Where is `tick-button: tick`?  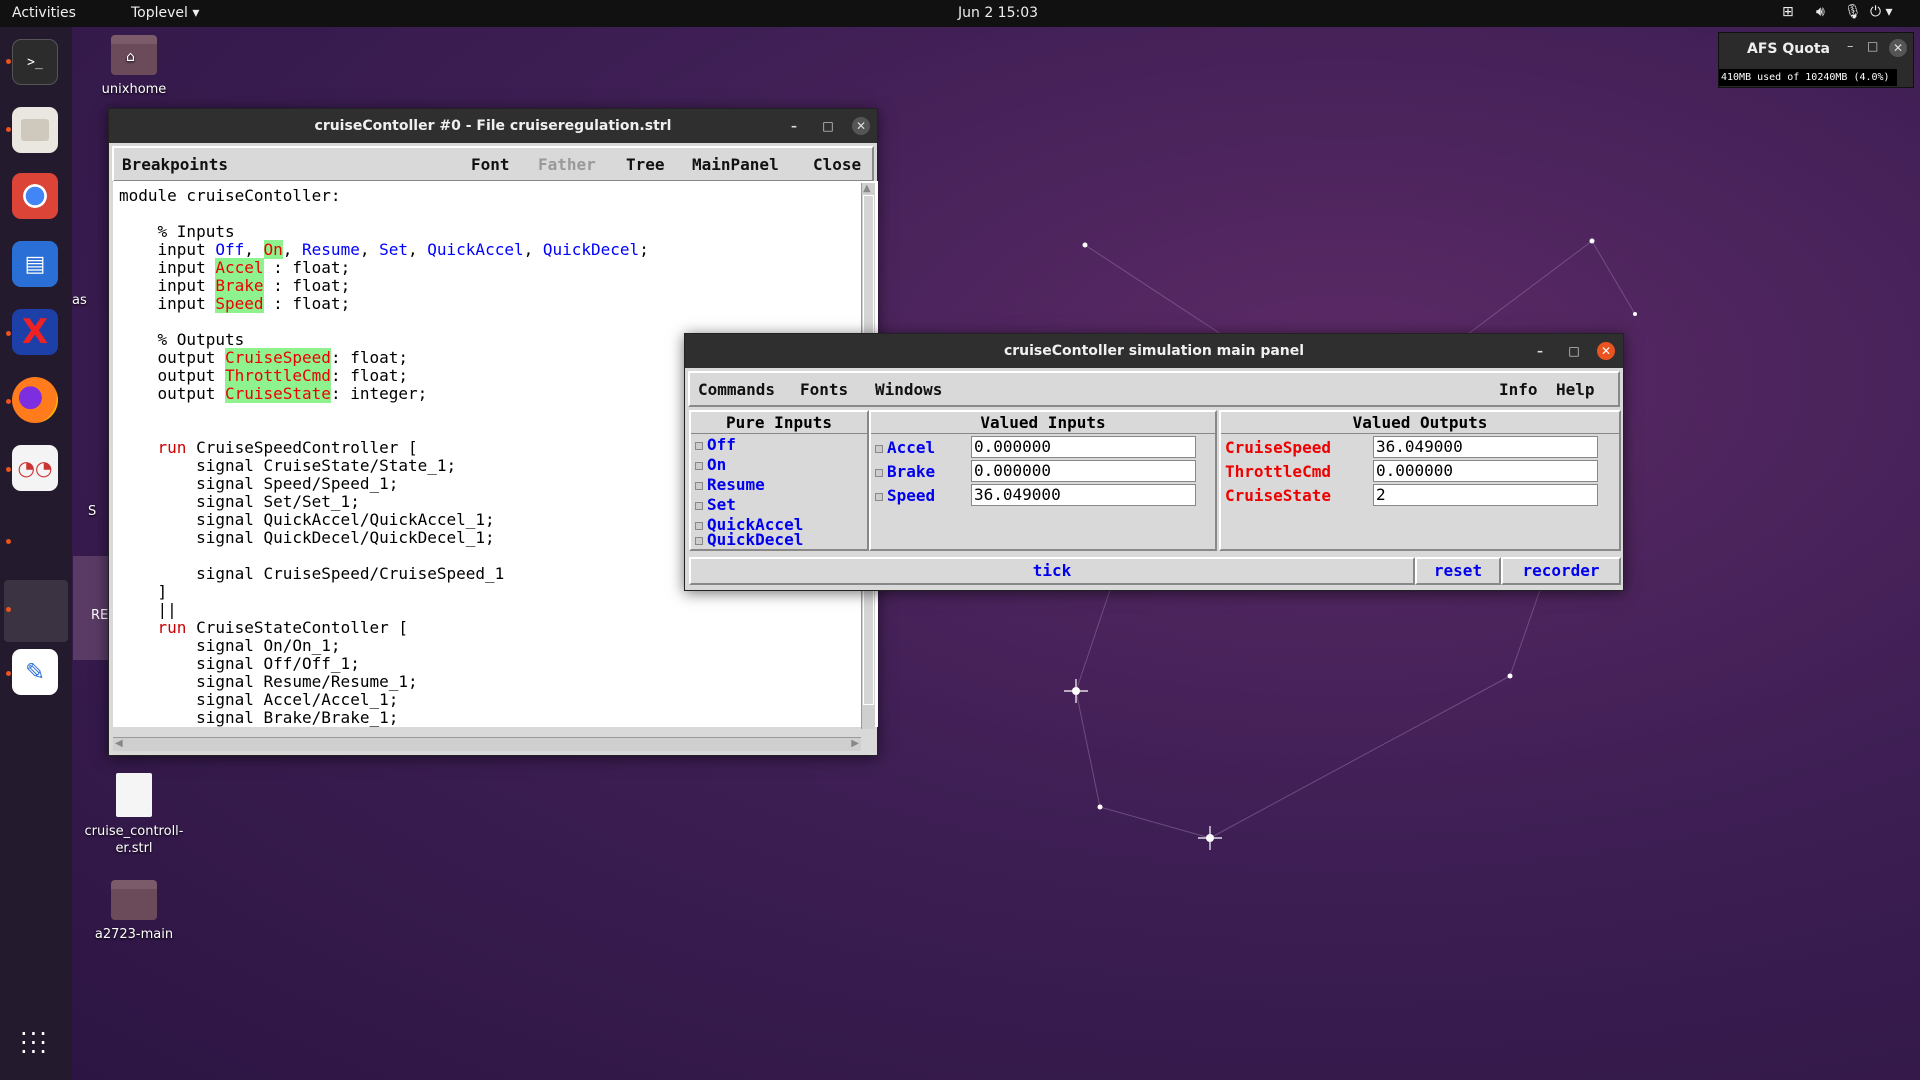 tick-button: tick is located at coordinates (1052, 571).